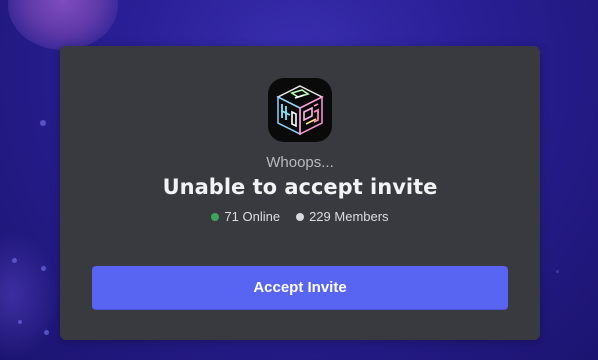 This screenshot has width=598, height=360. I want to click on background-glow, so click(30, 295).